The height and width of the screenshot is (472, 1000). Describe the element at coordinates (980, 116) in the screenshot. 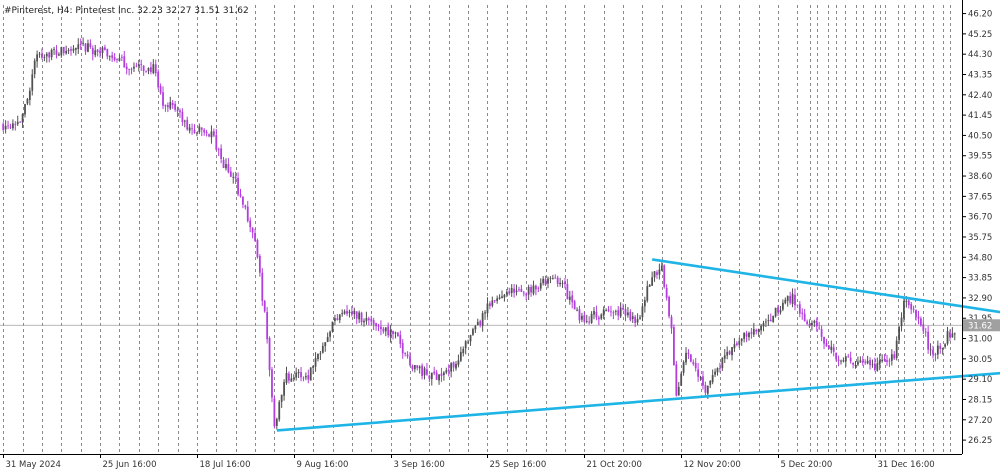

I see `y-tick-label: 41.45` at that location.